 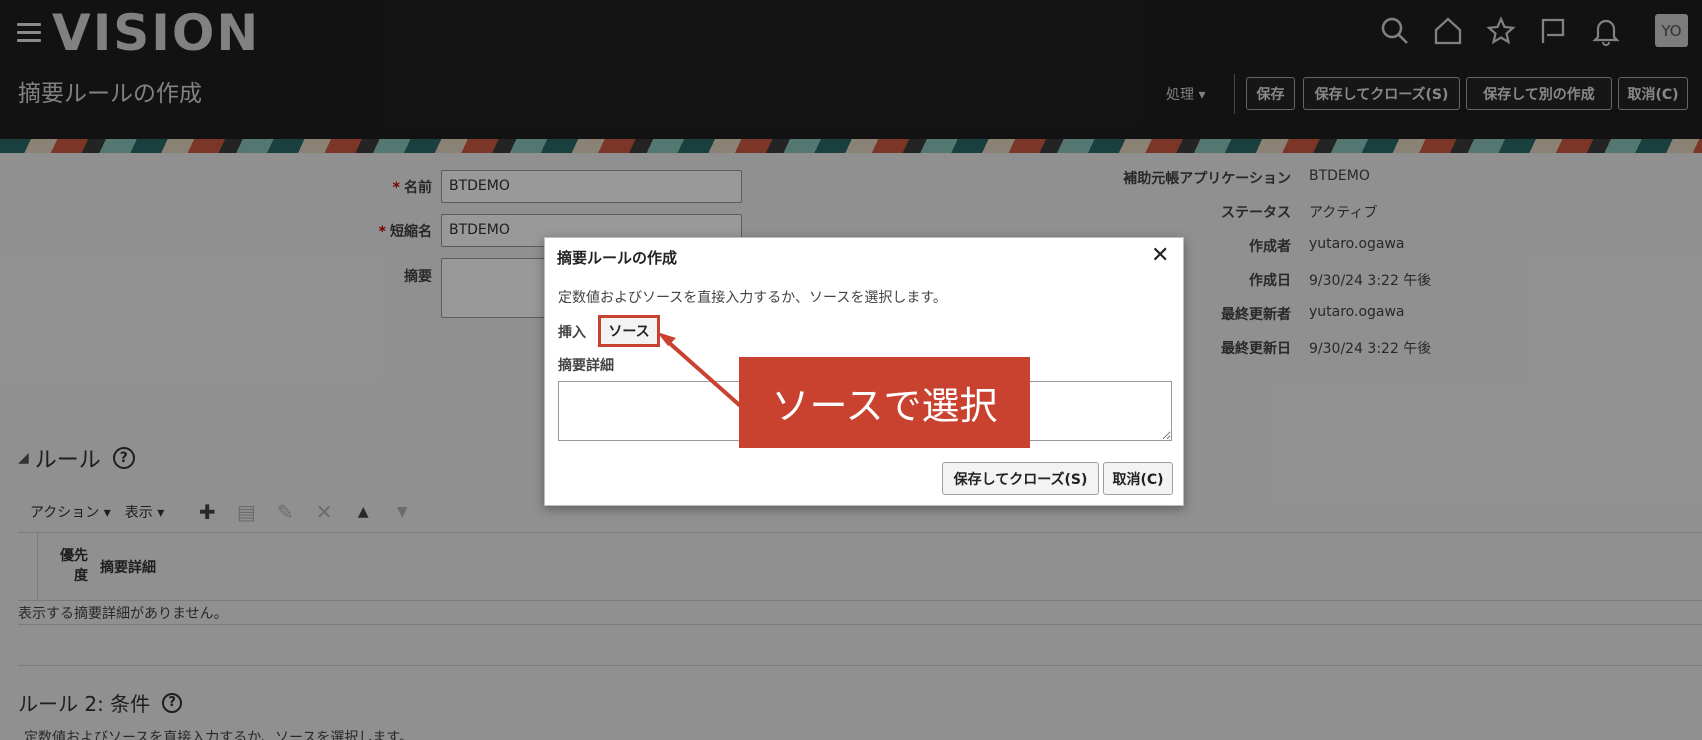 What do you see at coordinates (586, 366) in the screenshot?
I see `summary-detail-label: 摘要詳細` at bounding box center [586, 366].